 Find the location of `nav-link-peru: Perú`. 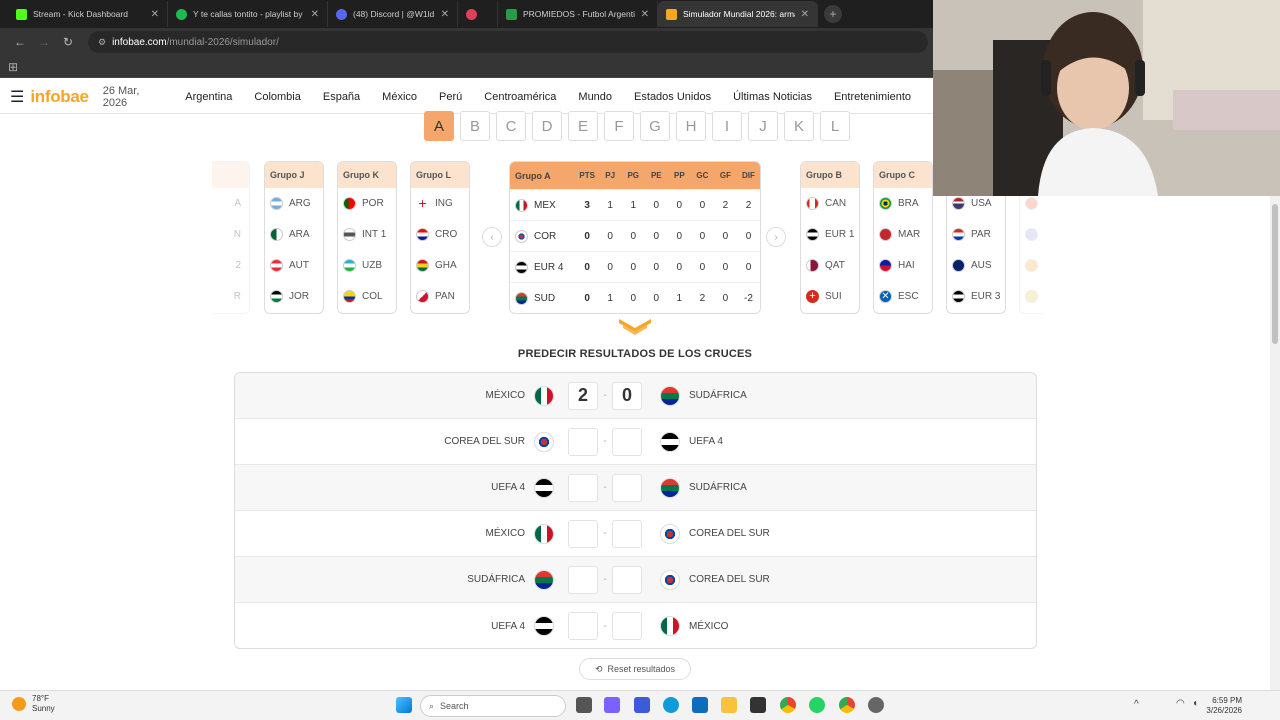

nav-link-peru: Perú is located at coordinates (450, 97).